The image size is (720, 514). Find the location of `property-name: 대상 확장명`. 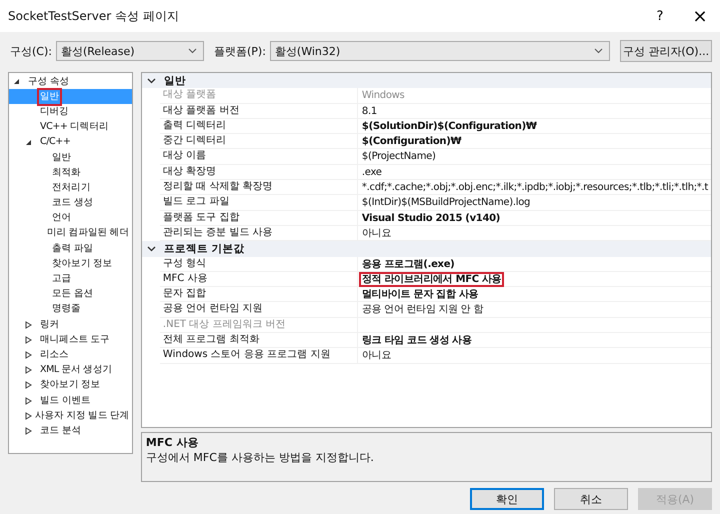

property-name: 대상 확장명 is located at coordinates (259, 172).